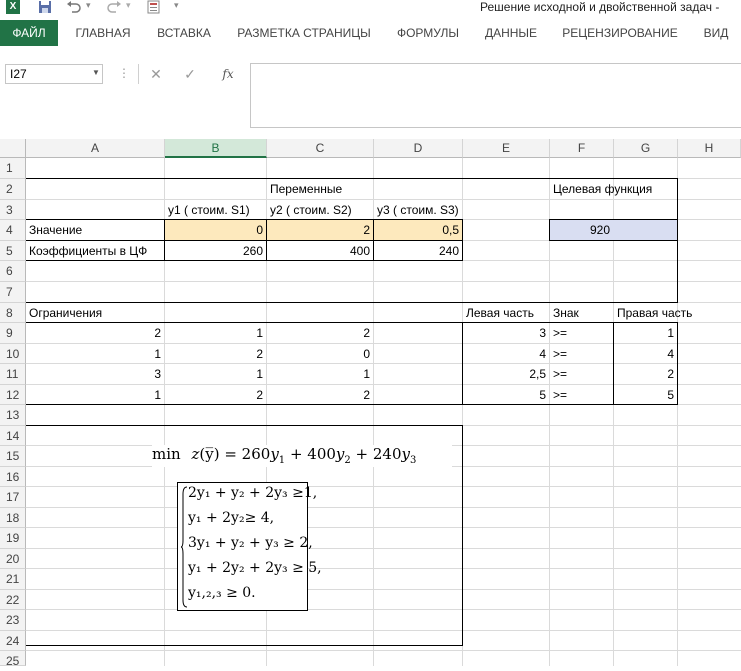 This screenshot has height=671, width=741. What do you see at coordinates (645, 395) in the screenshot?
I see `constraint-rhs: 5` at bounding box center [645, 395].